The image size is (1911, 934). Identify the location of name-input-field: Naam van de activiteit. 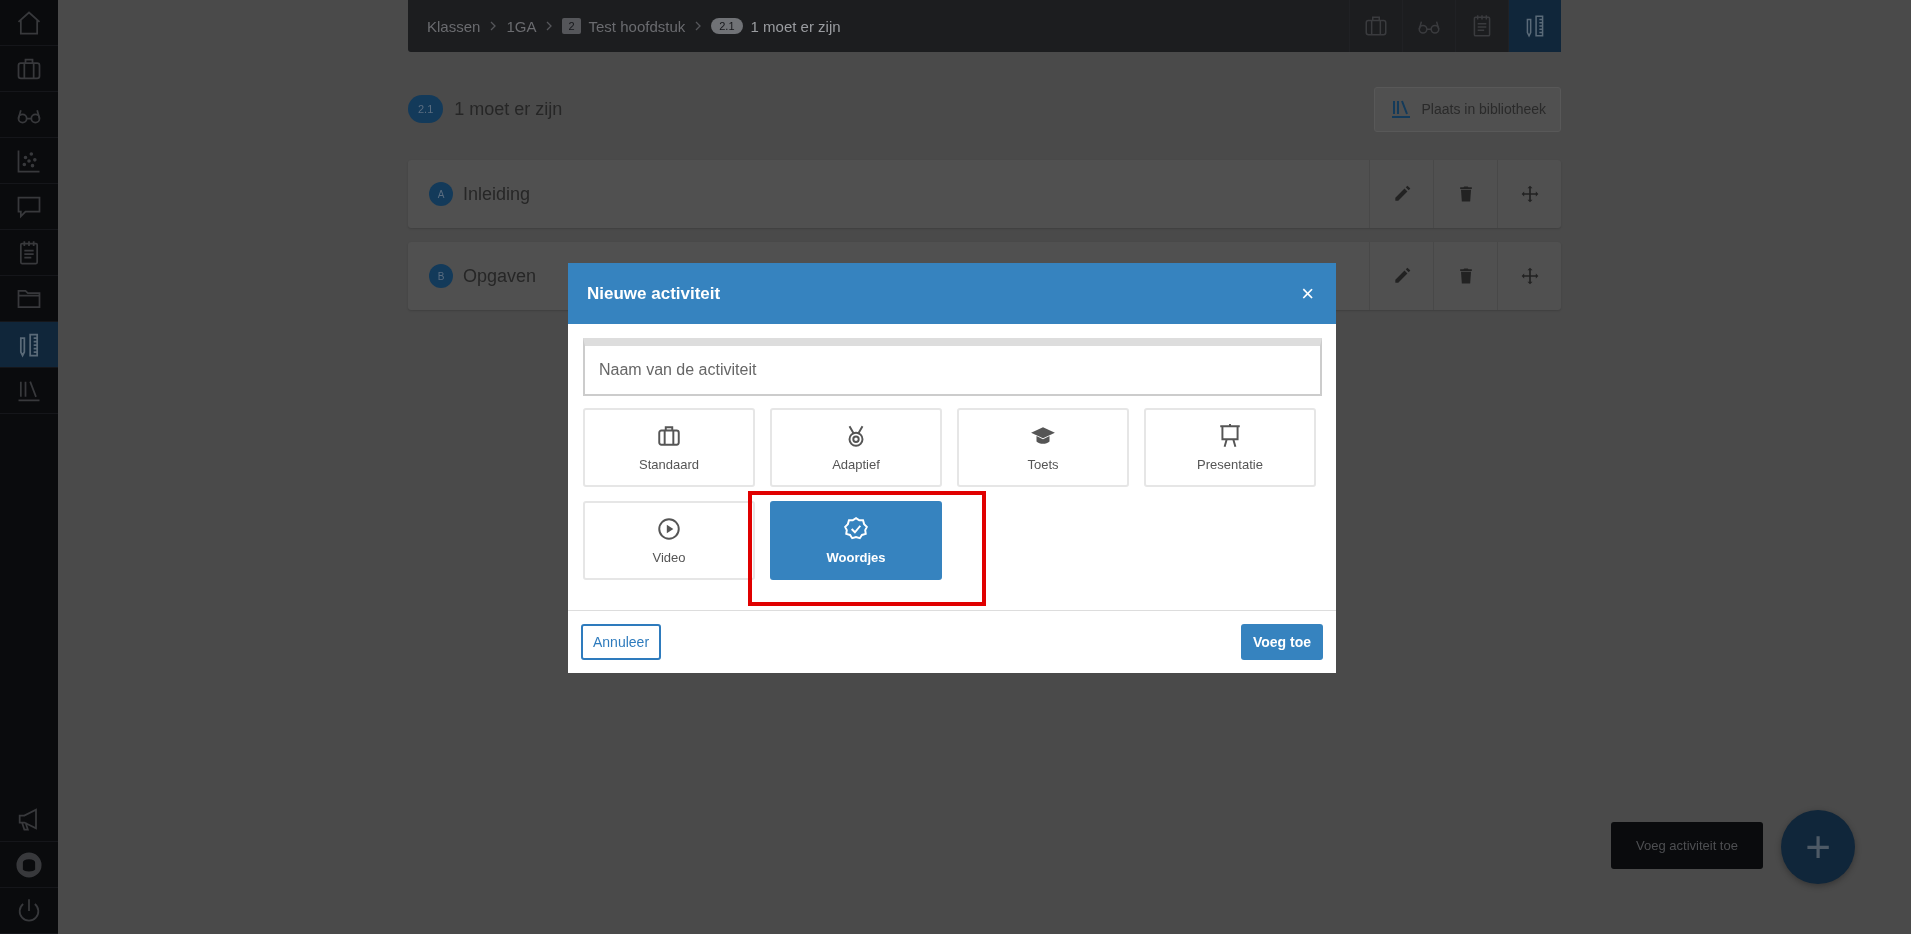
(952, 367).